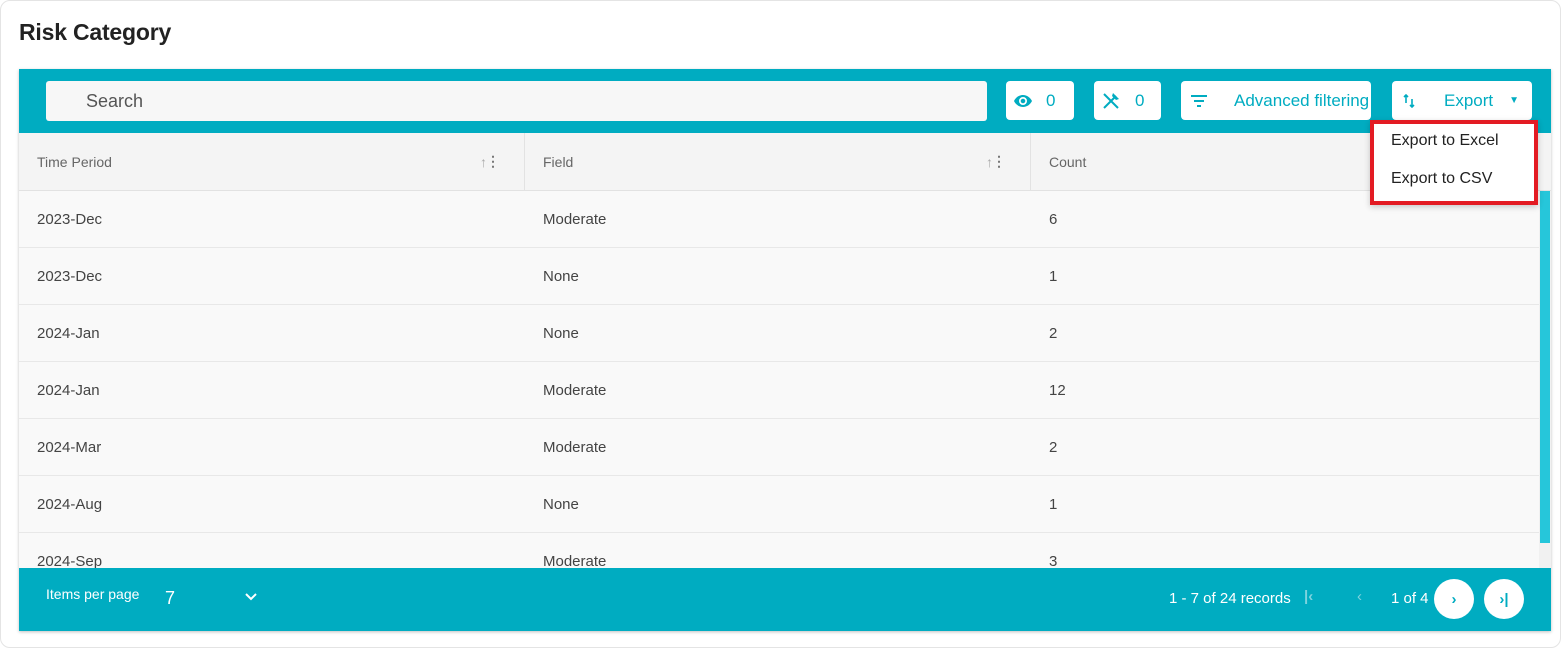  I want to click on chevron-right-icon: ›, so click(1454, 599).